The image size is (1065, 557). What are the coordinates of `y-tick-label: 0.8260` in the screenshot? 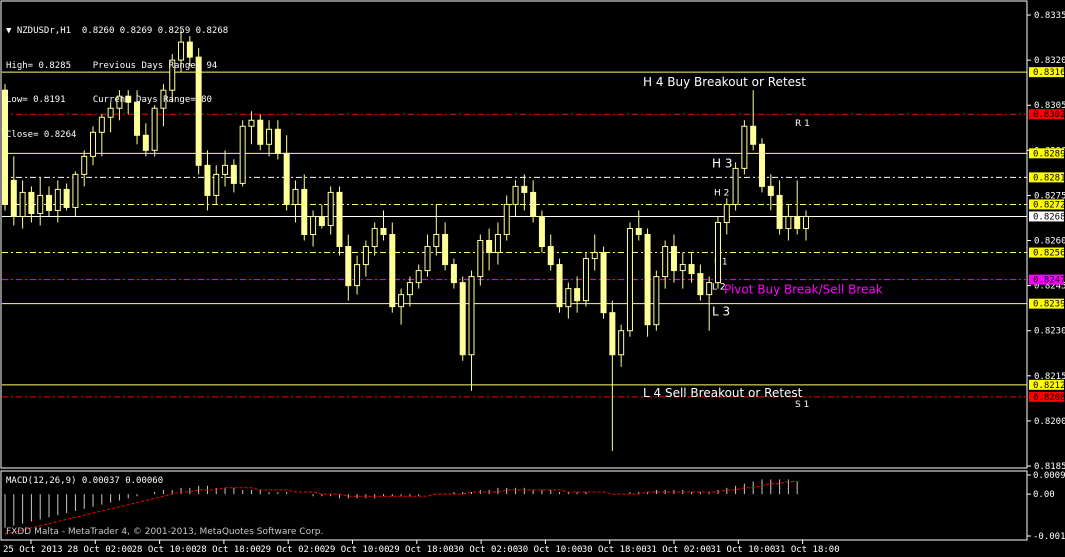 It's located at (1049, 242).